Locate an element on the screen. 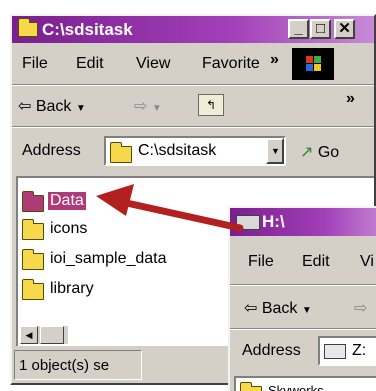 Image resolution: width=376 pixels, height=391 pixels. close-button: ✕ is located at coordinates (344, 29).